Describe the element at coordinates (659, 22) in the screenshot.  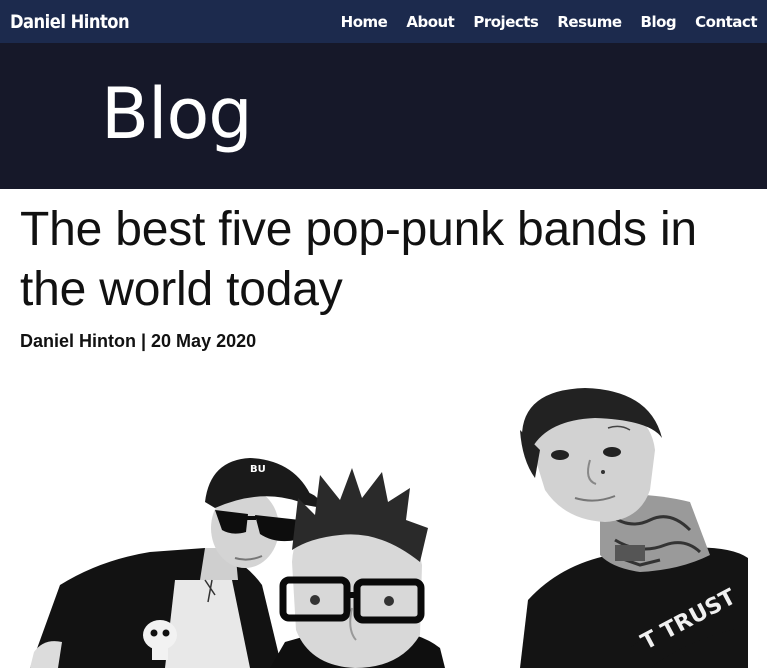
I see `nav-link-blog: Blog` at that location.